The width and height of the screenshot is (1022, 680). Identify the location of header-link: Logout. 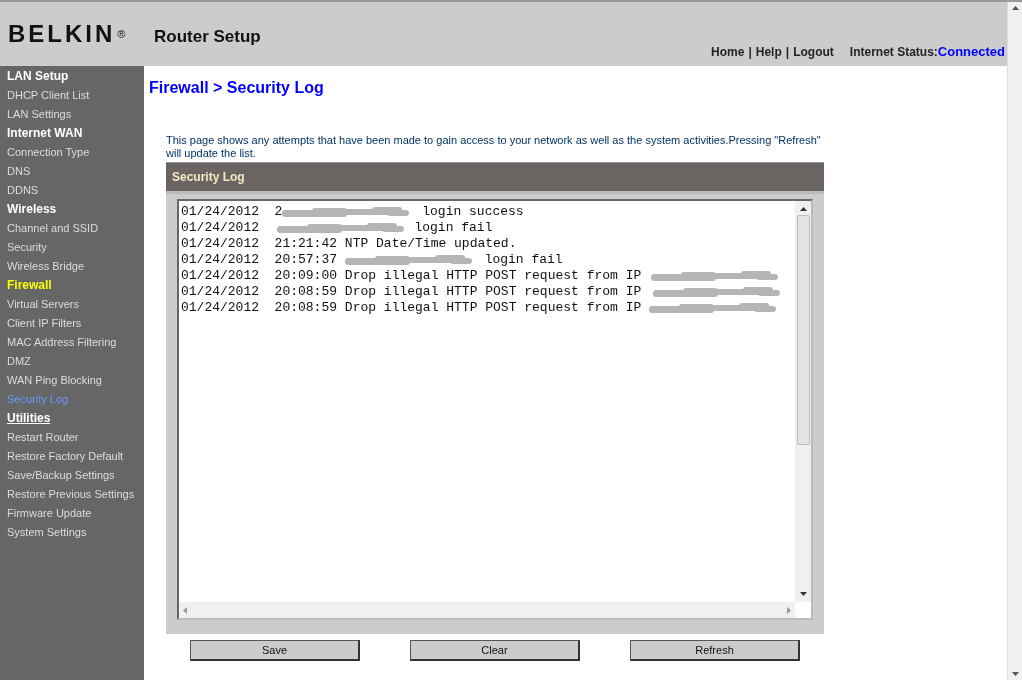
(813, 51).